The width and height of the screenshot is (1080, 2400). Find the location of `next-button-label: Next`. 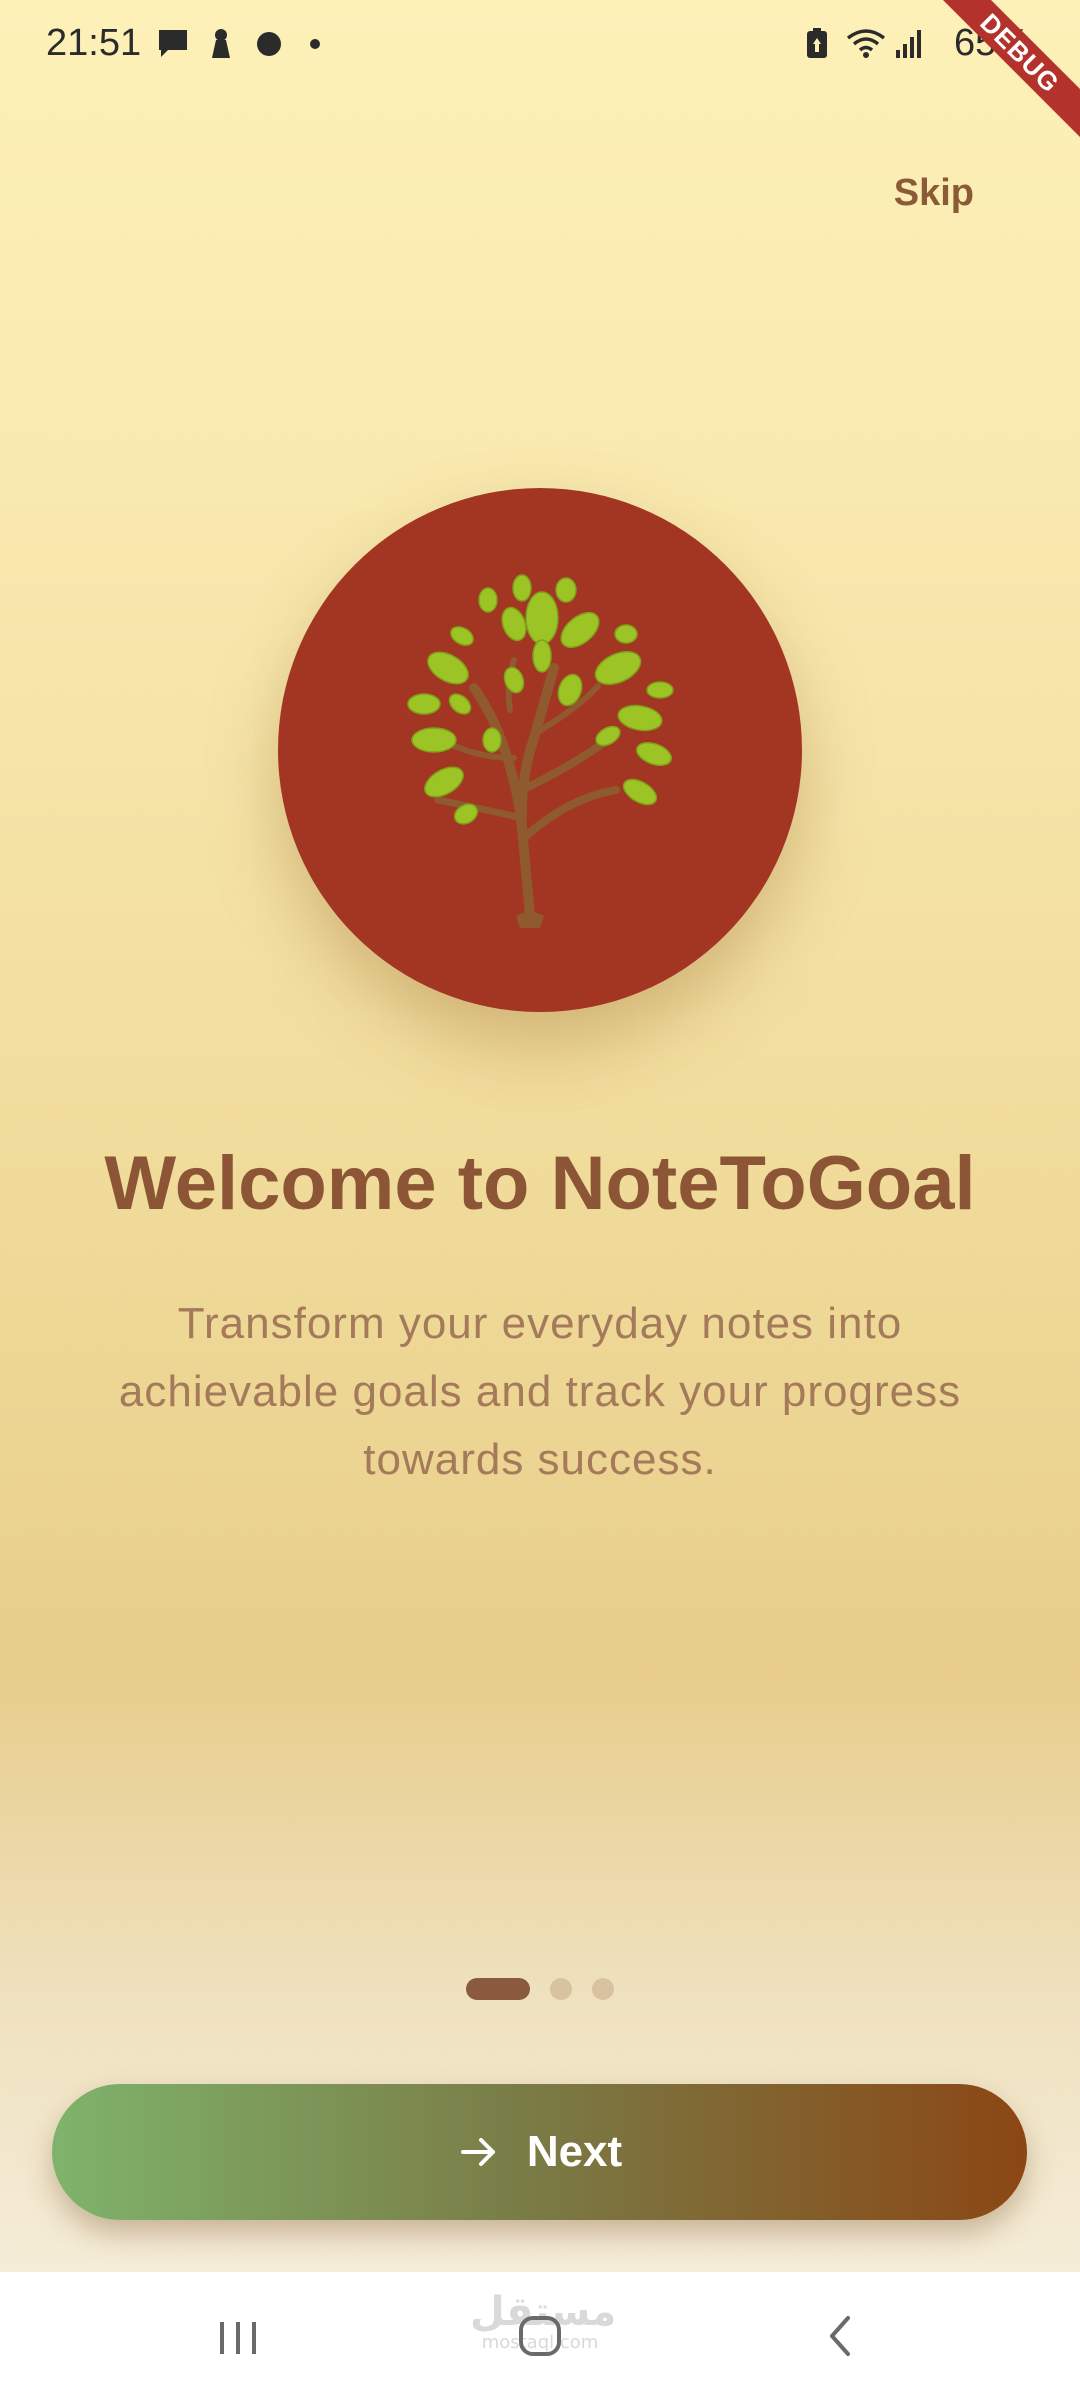

next-button-label: Next is located at coordinates (574, 2151).